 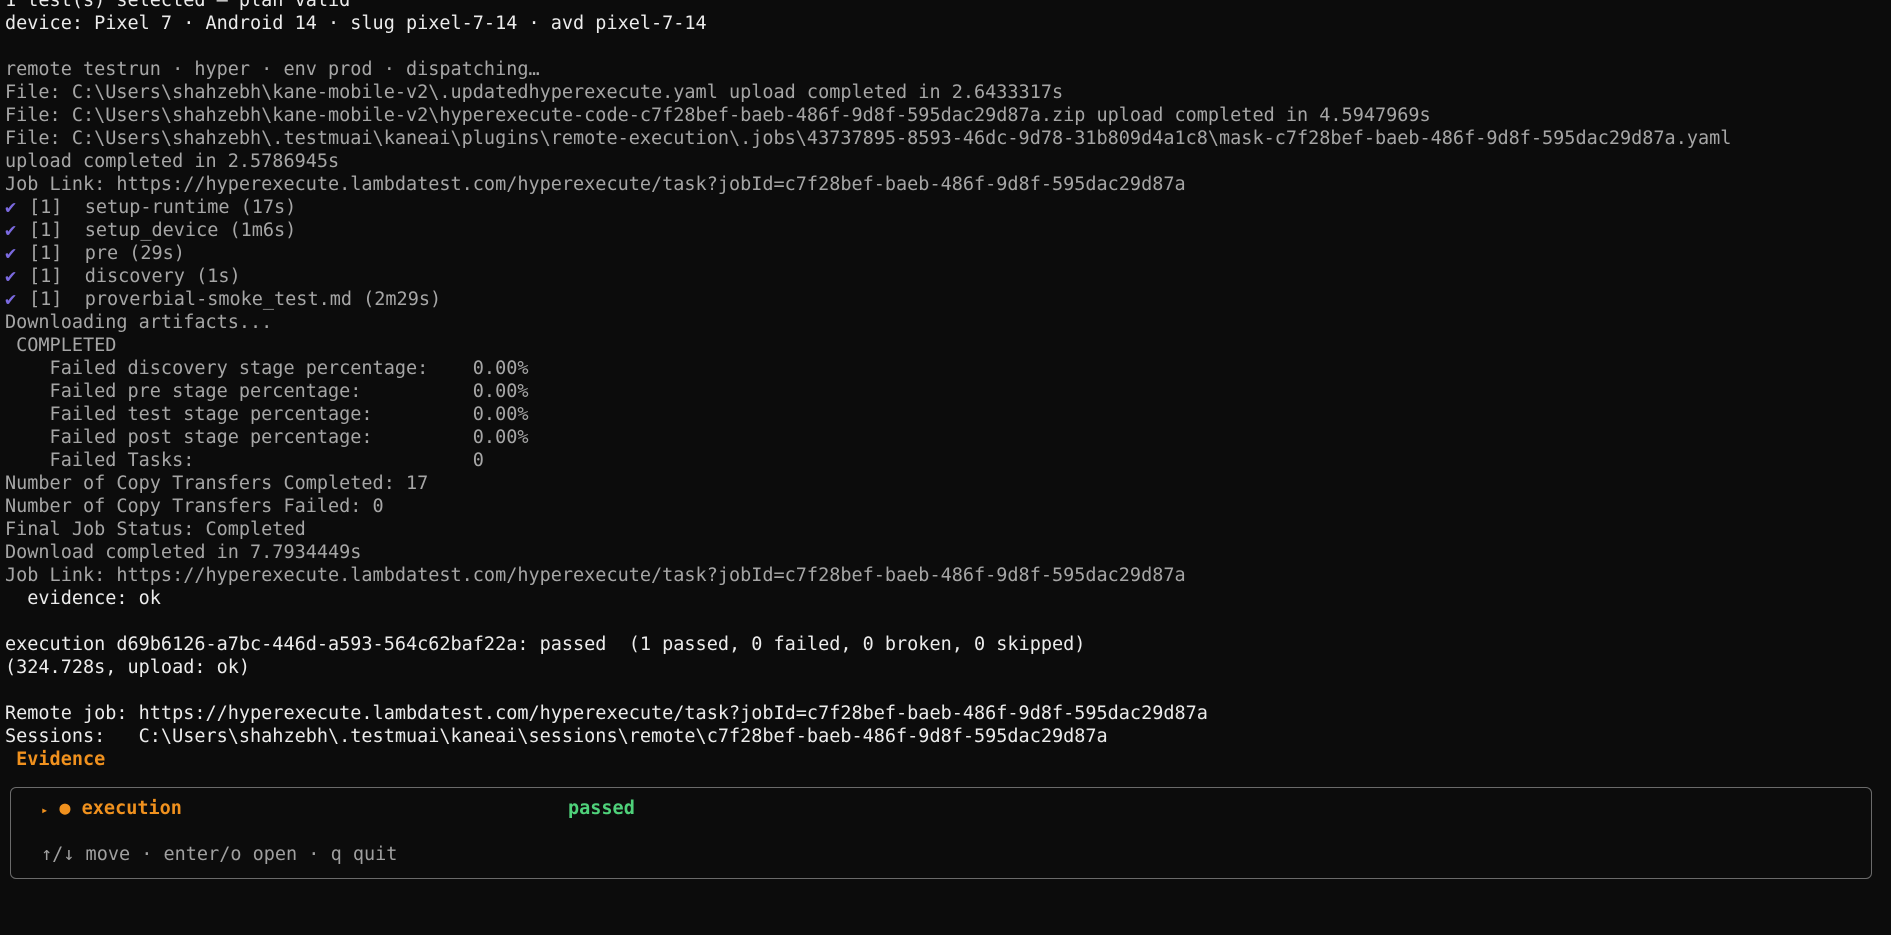 What do you see at coordinates (172, 161) in the screenshot?
I see `upload-mask-line-cont: upload completed in 2.5786945s` at bounding box center [172, 161].